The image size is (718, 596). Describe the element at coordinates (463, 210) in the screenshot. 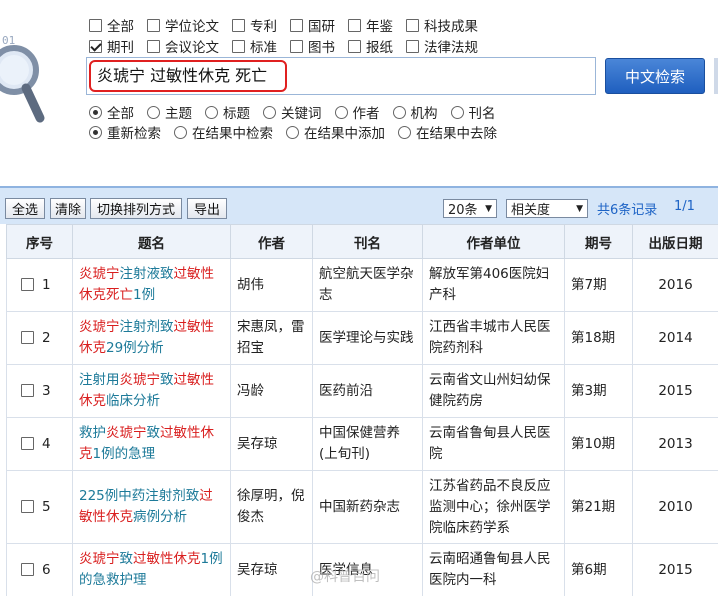

I see `per-page-value: 20条` at that location.